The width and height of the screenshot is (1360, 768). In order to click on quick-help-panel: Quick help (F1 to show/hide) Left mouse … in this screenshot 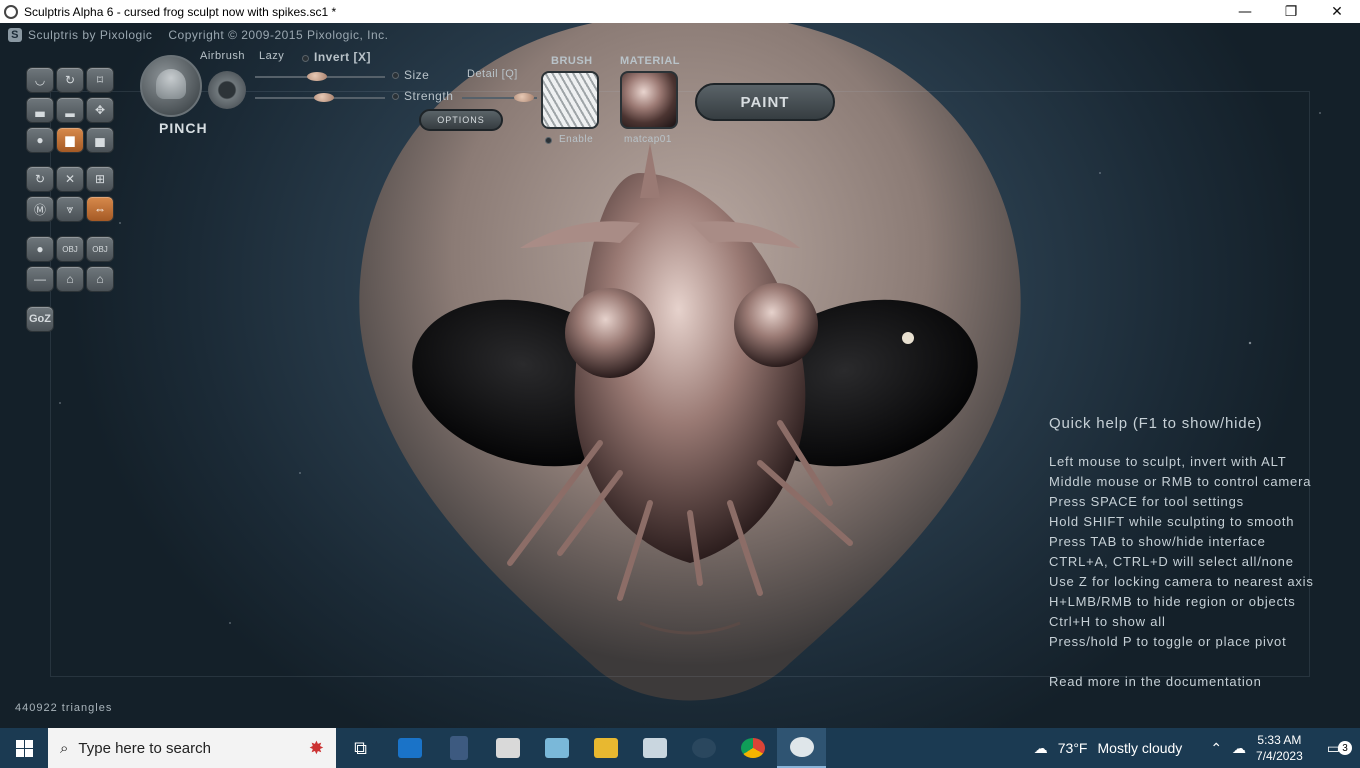, I will do `click(1181, 553)`.